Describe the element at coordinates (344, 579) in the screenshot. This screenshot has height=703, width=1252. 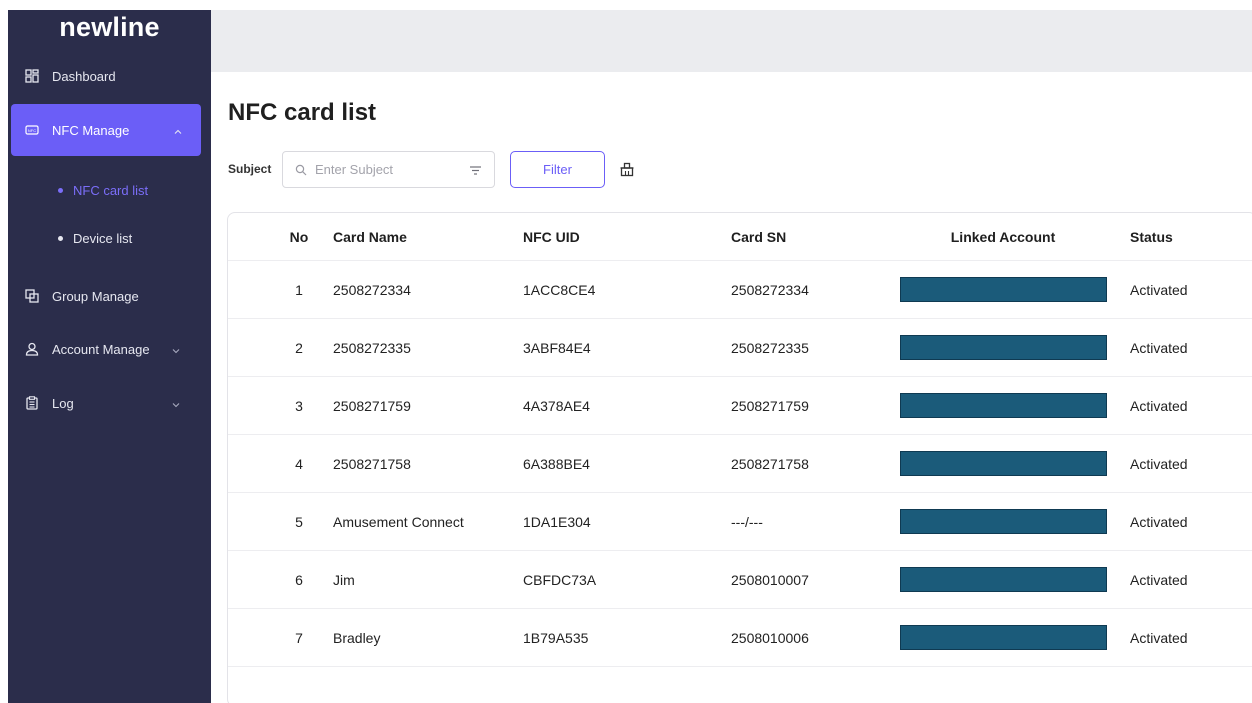
I see `cell-card-name: Jim` at that location.